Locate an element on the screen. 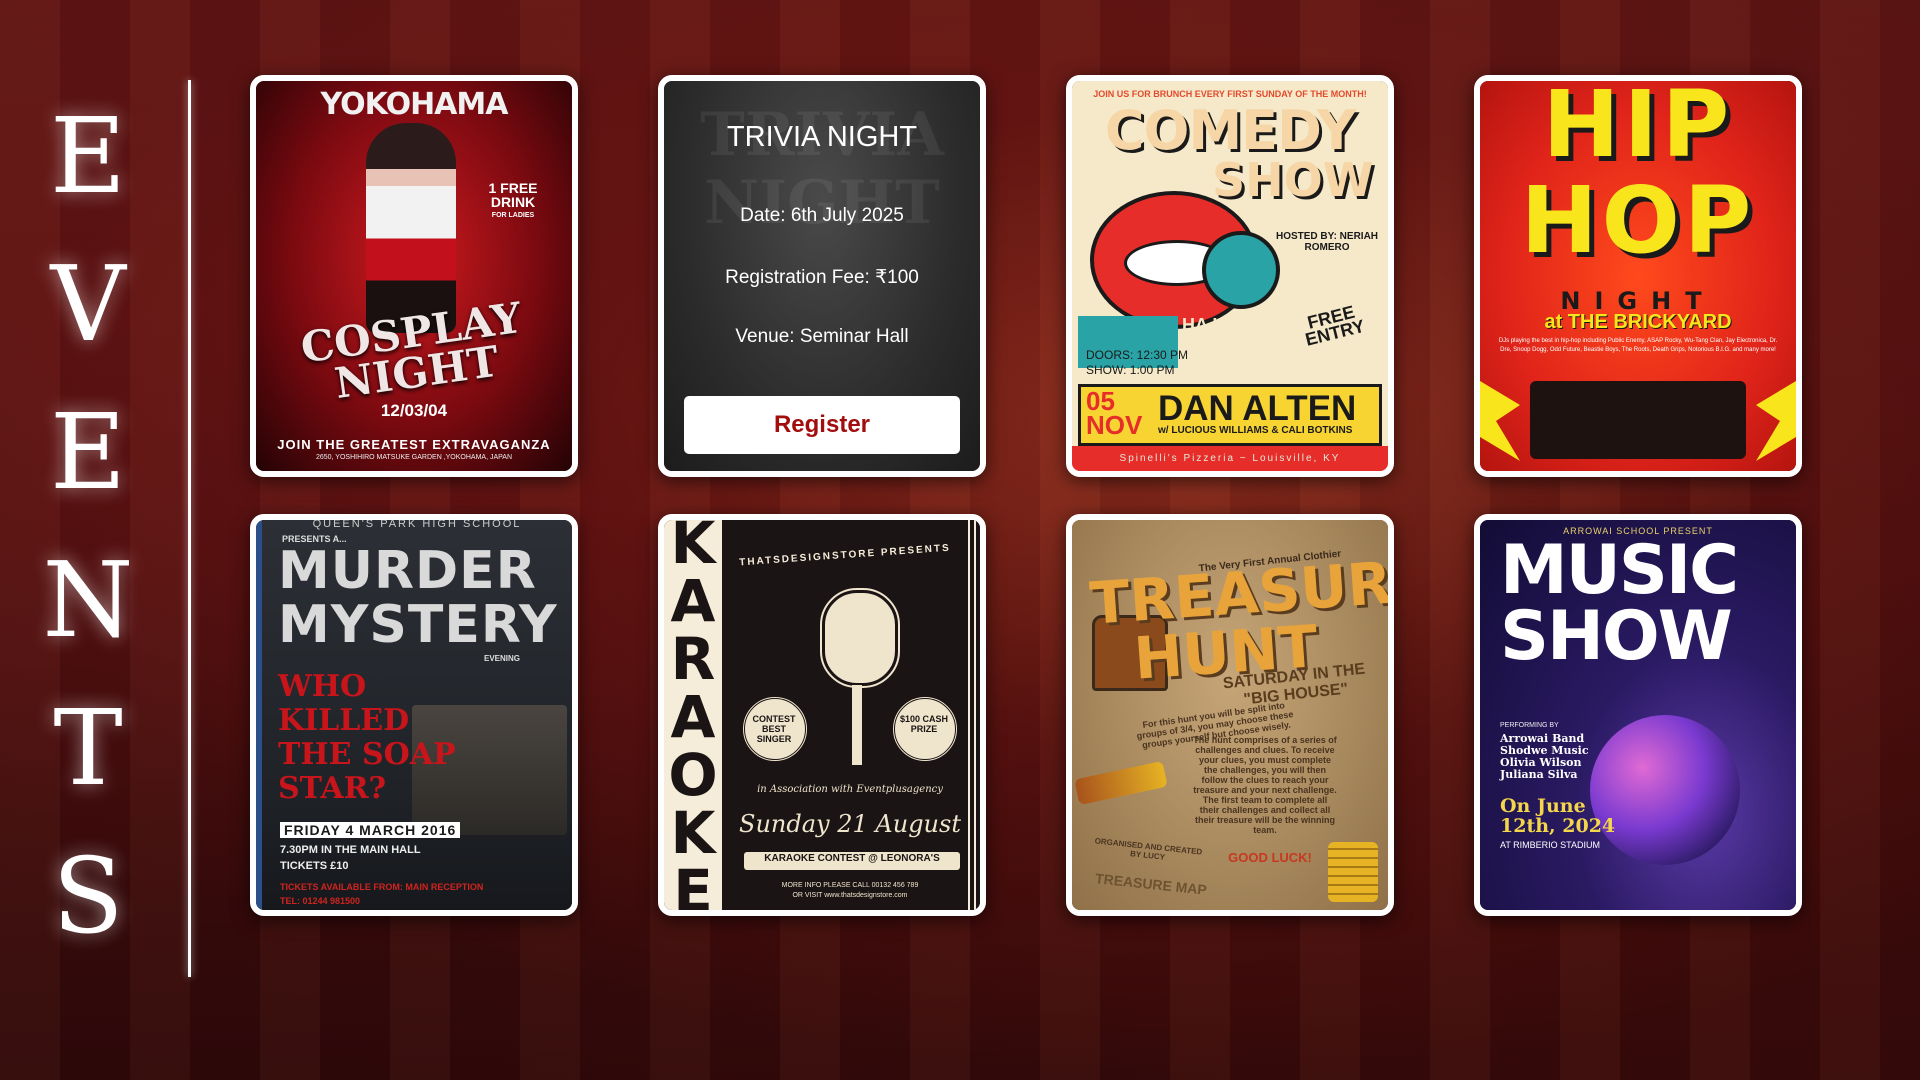 Image resolution: width=1920 pixels, height=1080 pixels. murder-school: QUEEN'S PARK HIGH SCHOOL is located at coordinates (417, 524).